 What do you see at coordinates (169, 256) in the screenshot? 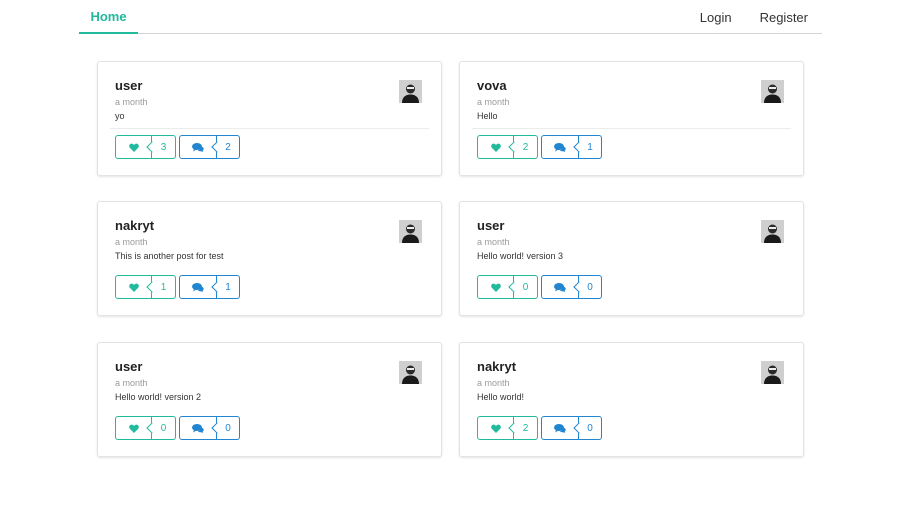
I see `post-description: This is another post for test` at bounding box center [169, 256].